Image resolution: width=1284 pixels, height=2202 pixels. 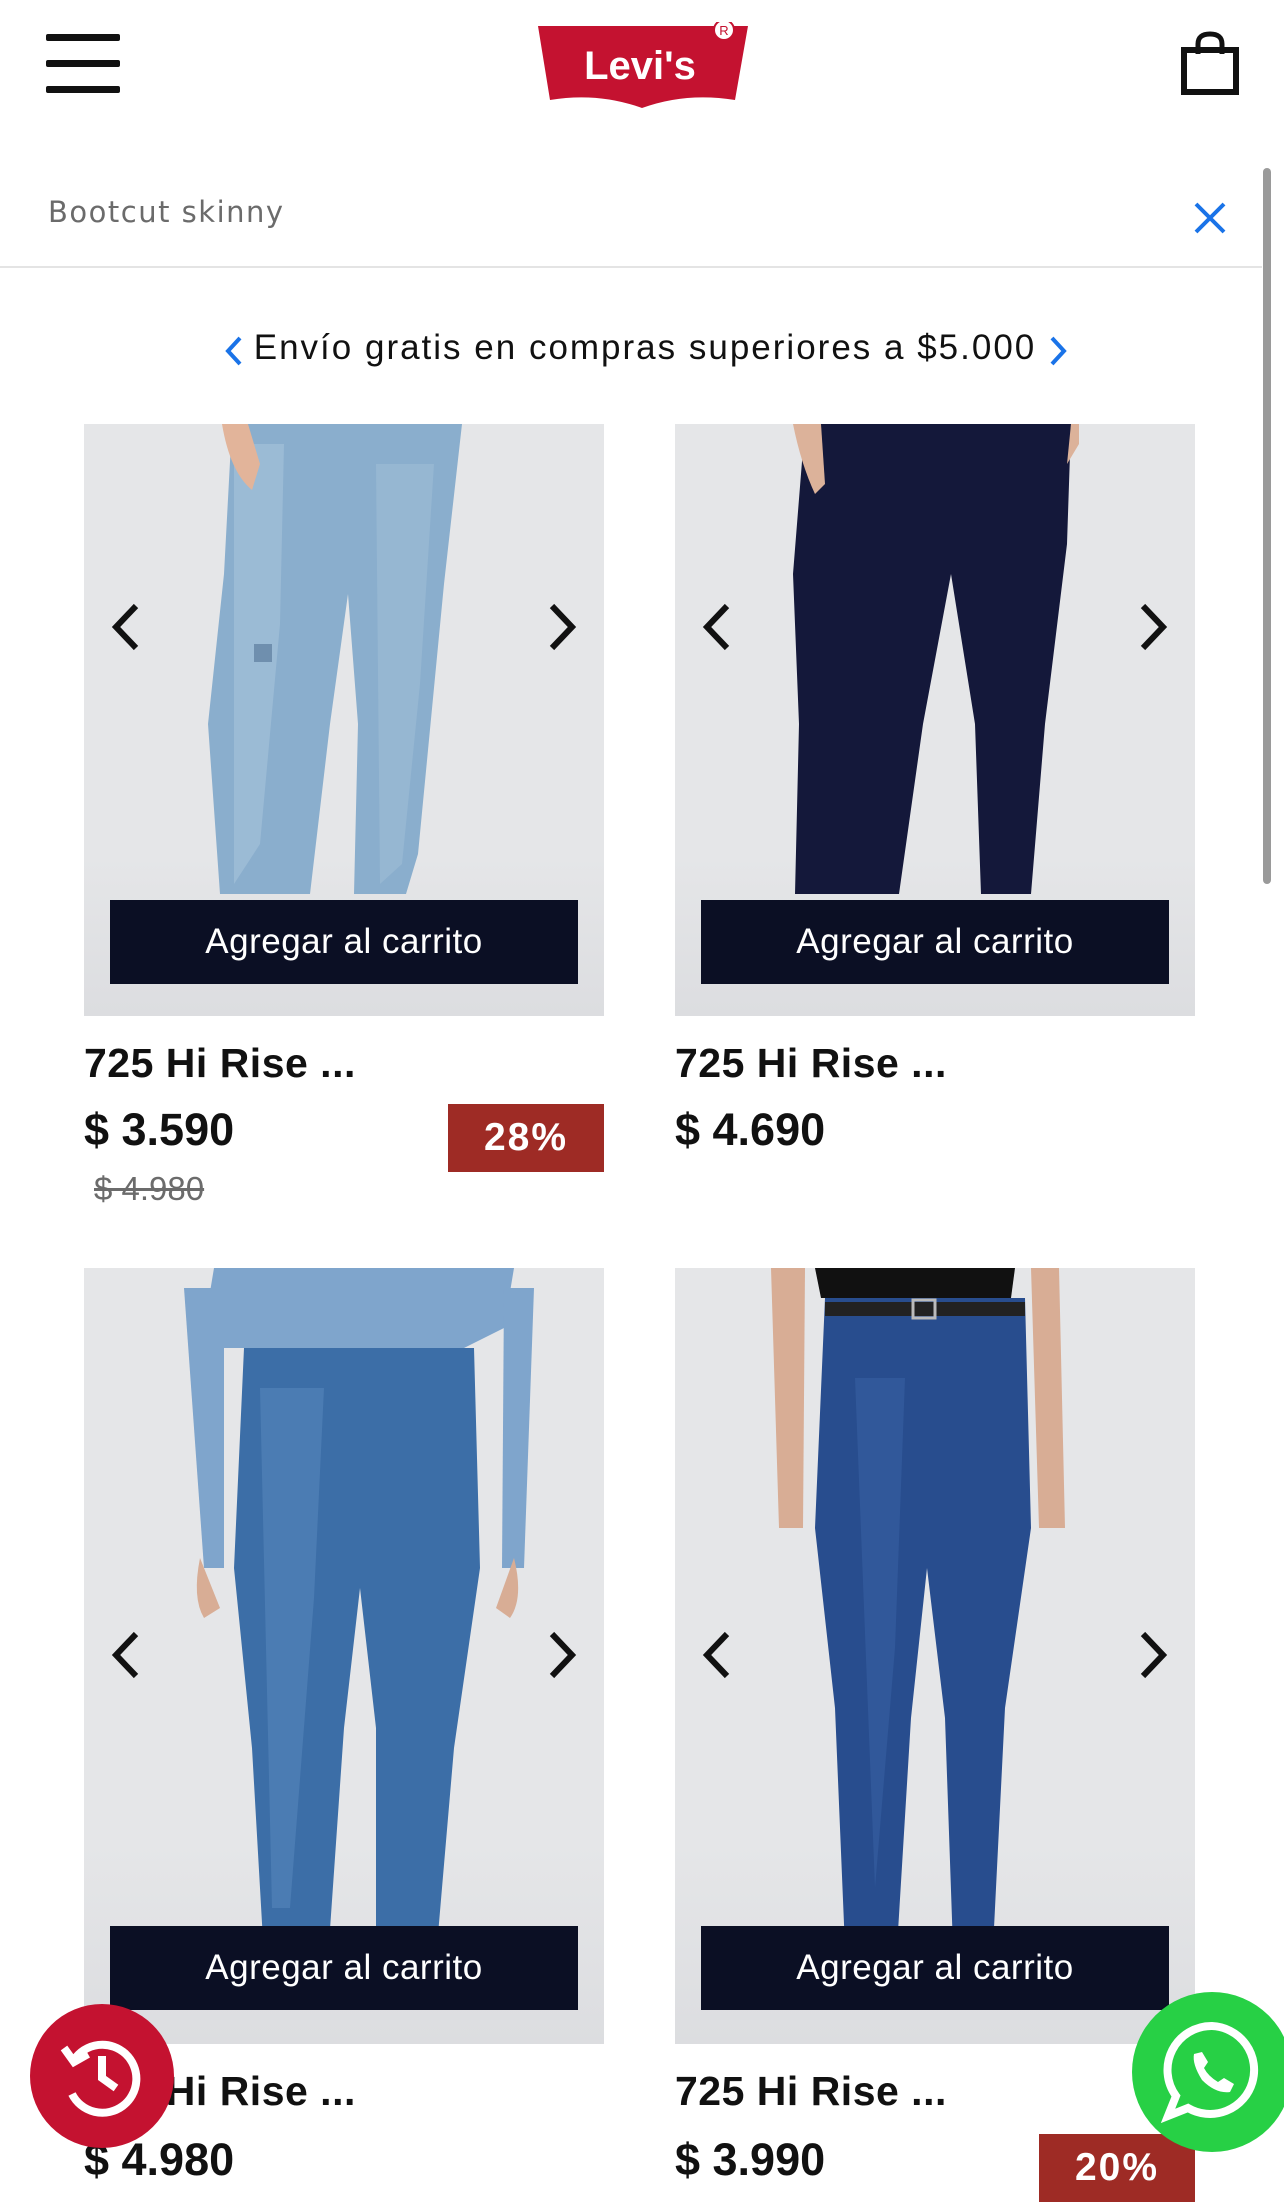 I want to click on logo-text: Levi's, so click(x=640, y=66).